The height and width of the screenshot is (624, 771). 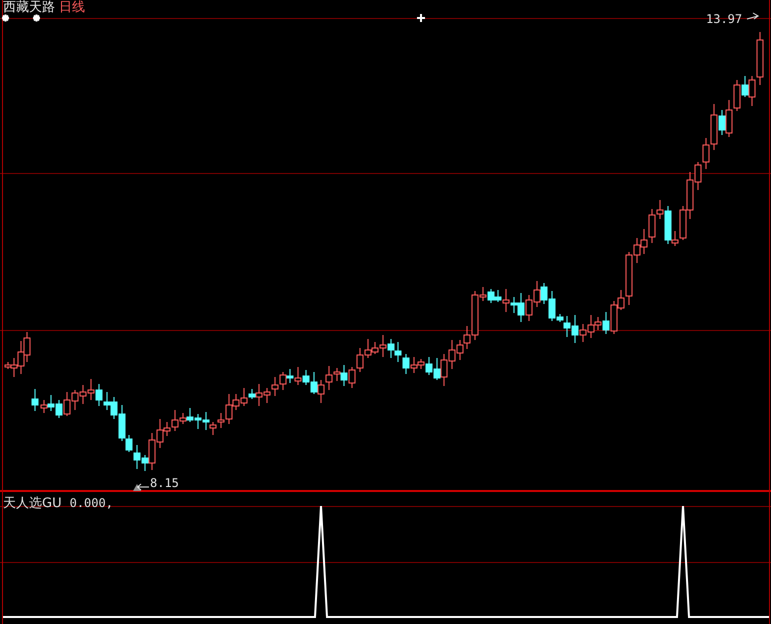 What do you see at coordinates (91, 503) in the screenshot?
I see `indicator-value: 0.000,` at bounding box center [91, 503].